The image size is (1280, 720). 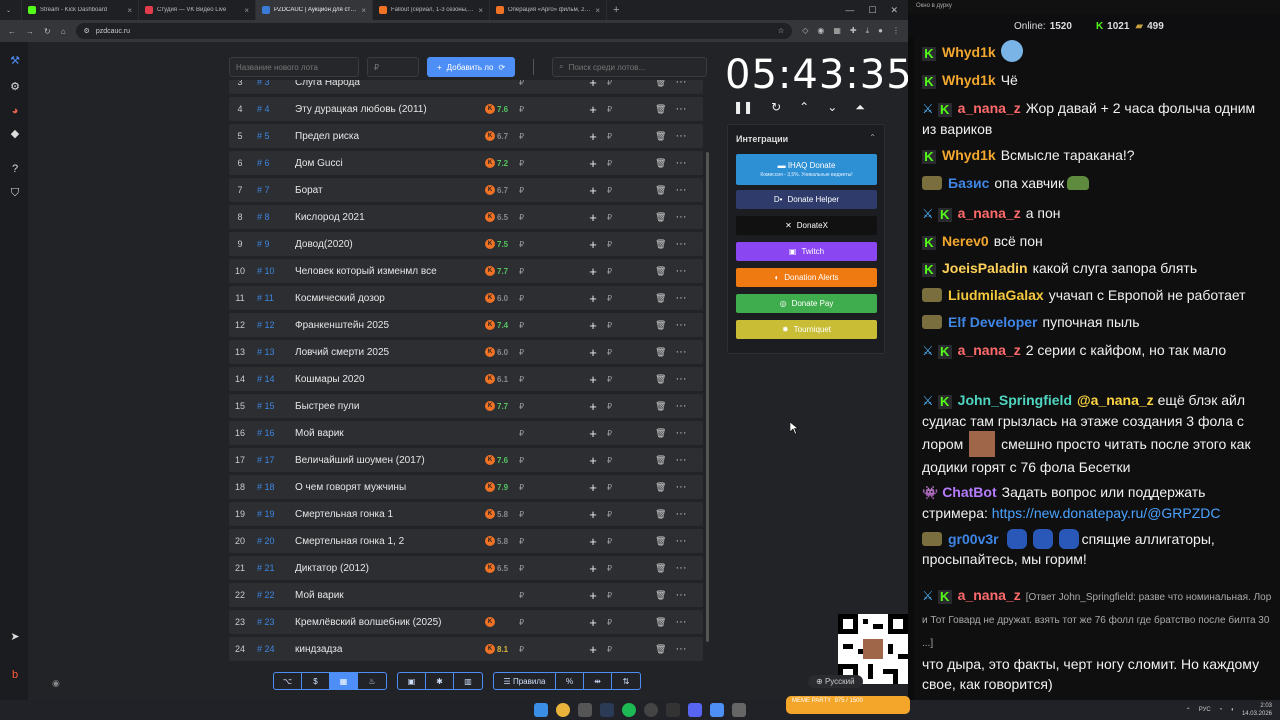 What do you see at coordinates (466, 379) in the screenshot?
I see `lot-row: 14 # 14 Кошмары 2020 K 6.1 ₽ + ₽ 🗑 ···` at bounding box center [466, 379].